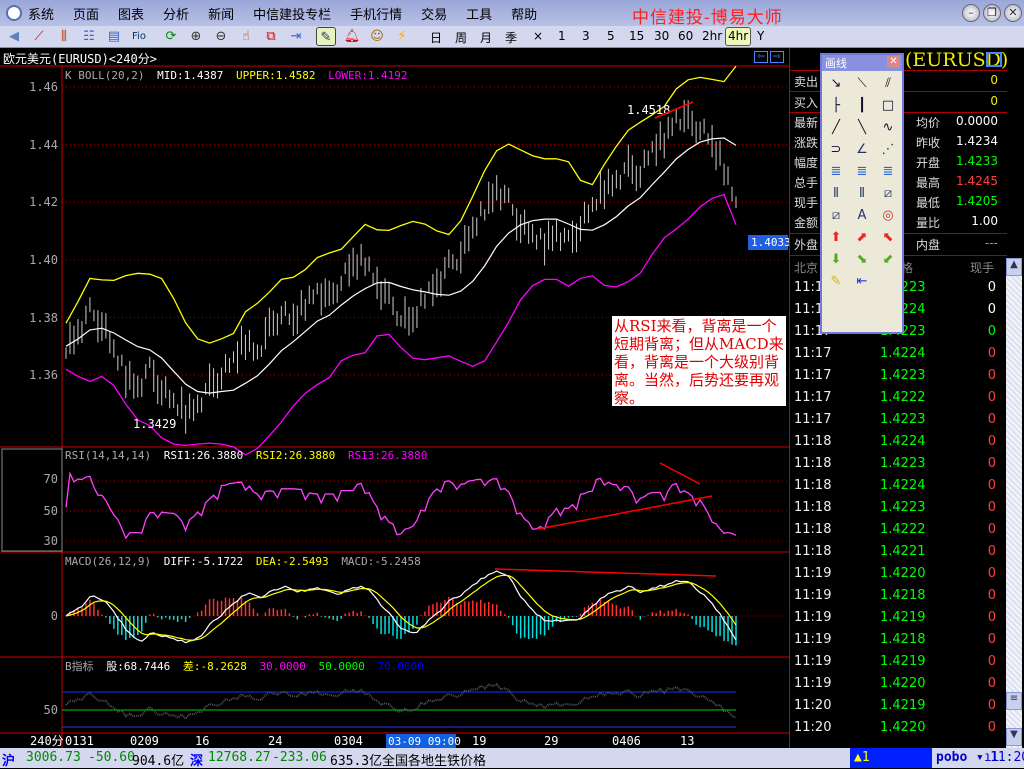  Describe the element at coordinates (271, 36) in the screenshot. I see `window-icon: ⧉` at that location.